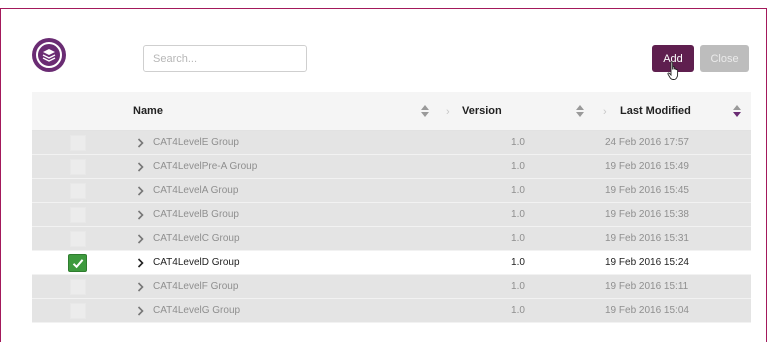 Image resolution: width=768 pixels, height=342 pixels. Describe the element at coordinates (49, 55) in the screenshot. I see `layers-logo-icon` at that location.